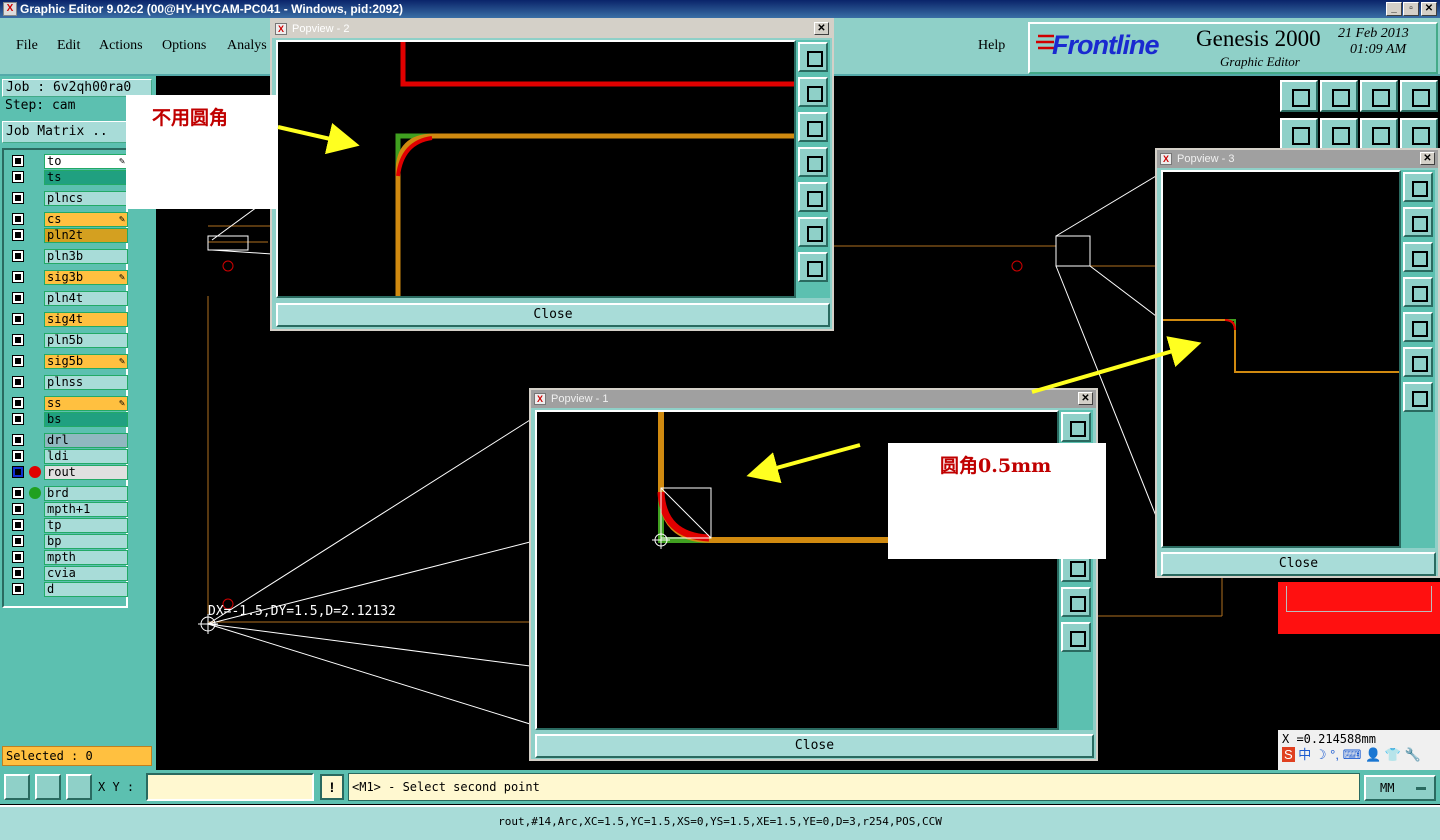 The image size is (1440, 840). I want to click on layer-name: to ✎, so click(86, 161).